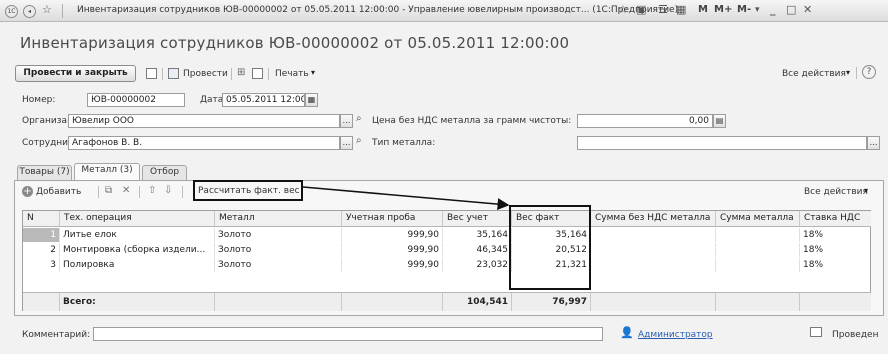 This screenshot has width=888, height=354. I want to click on column-header-sum-metal: Сумма металла, so click(758, 219).